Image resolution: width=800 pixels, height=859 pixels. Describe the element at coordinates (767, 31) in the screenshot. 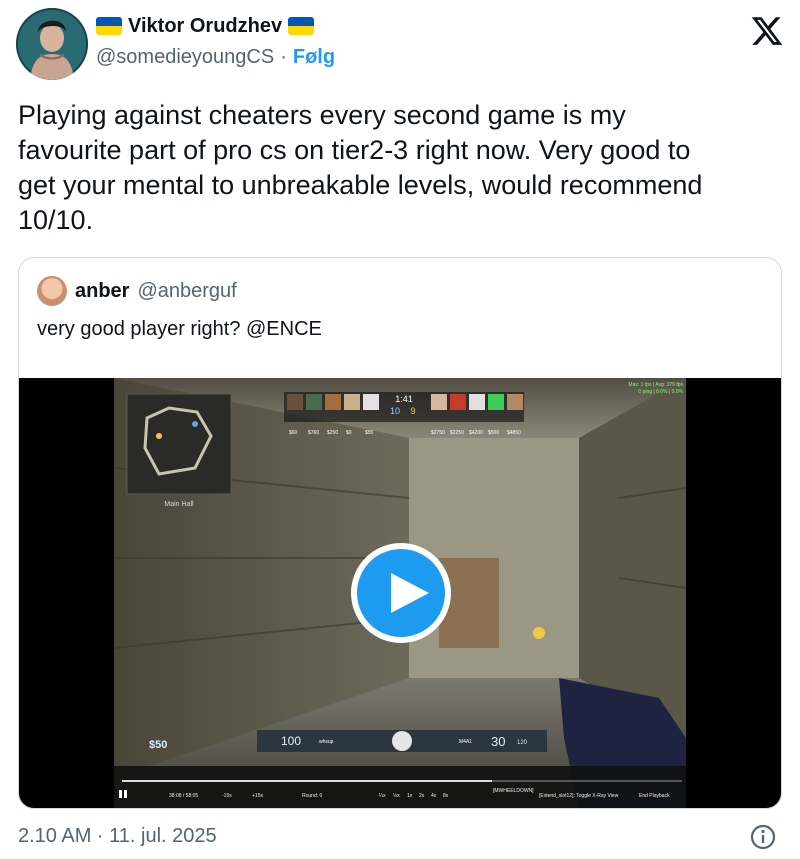

I see `x-logo-icon` at that location.